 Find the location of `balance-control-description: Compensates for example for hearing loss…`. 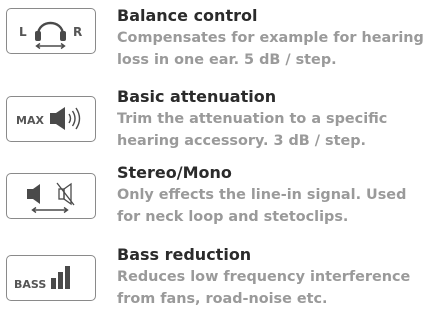

balance-control-description: Compensates for example for hearing loss… is located at coordinates (272, 49).